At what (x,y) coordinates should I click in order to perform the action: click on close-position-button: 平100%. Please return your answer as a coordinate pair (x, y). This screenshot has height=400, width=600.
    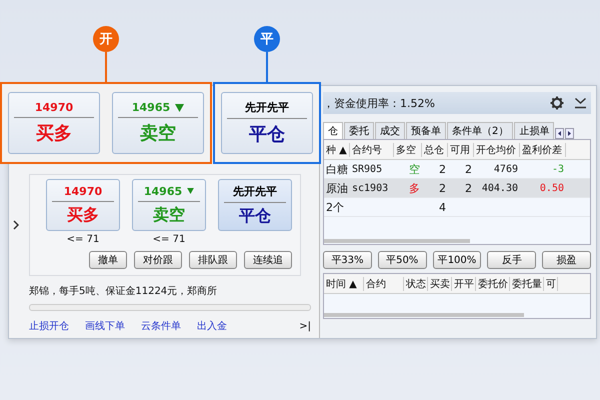
    Looking at the image, I should click on (457, 260).